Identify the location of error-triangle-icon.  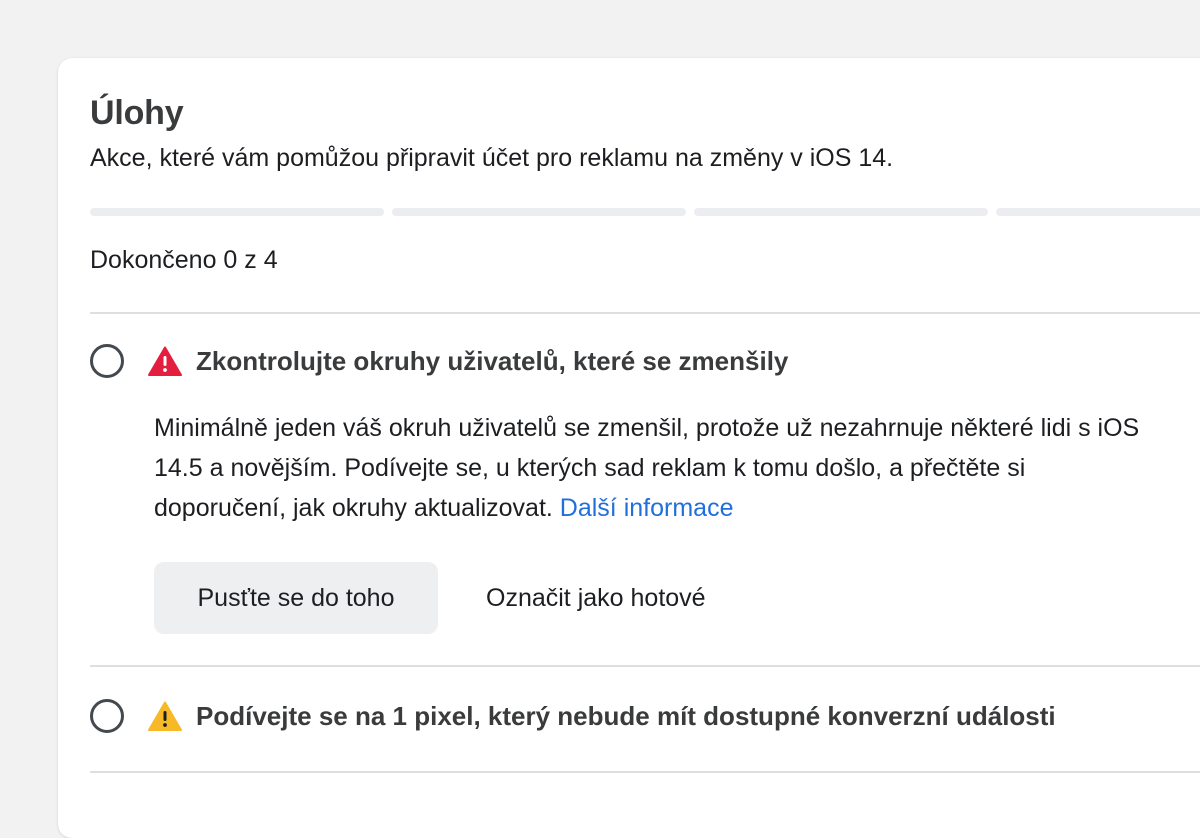
(165, 361).